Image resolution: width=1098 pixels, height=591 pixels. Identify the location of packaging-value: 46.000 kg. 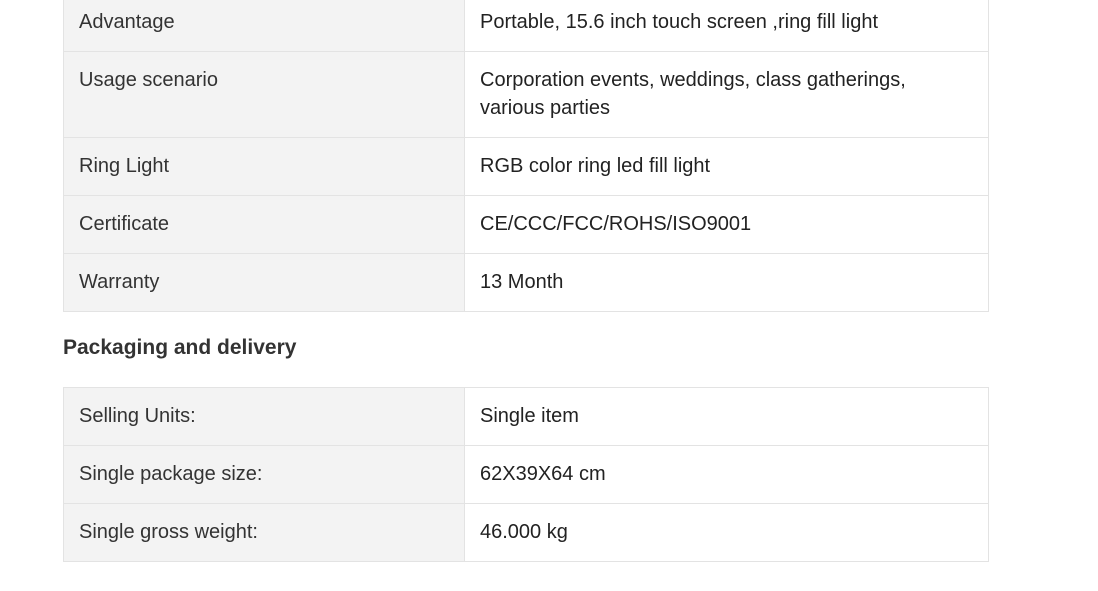
(726, 532).